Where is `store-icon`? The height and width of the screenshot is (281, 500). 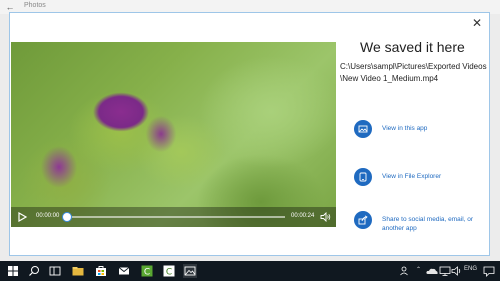
store-icon is located at coordinates (101, 271).